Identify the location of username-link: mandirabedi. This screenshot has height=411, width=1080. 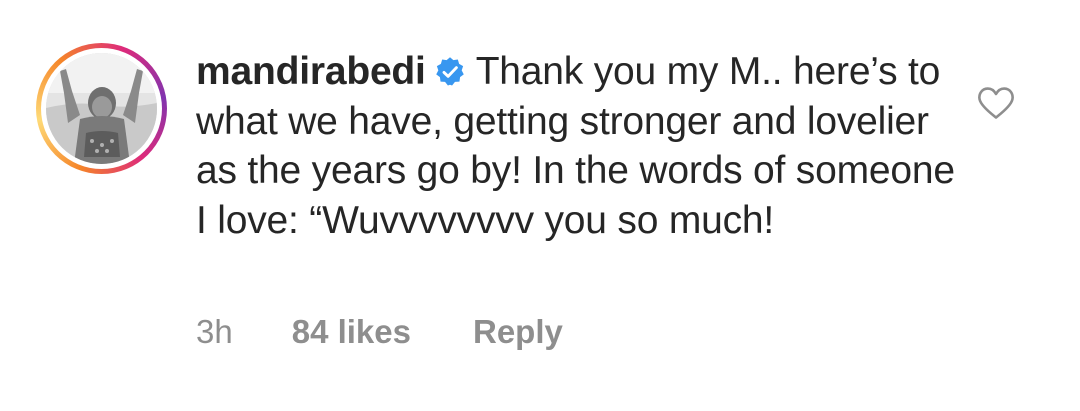
(311, 71).